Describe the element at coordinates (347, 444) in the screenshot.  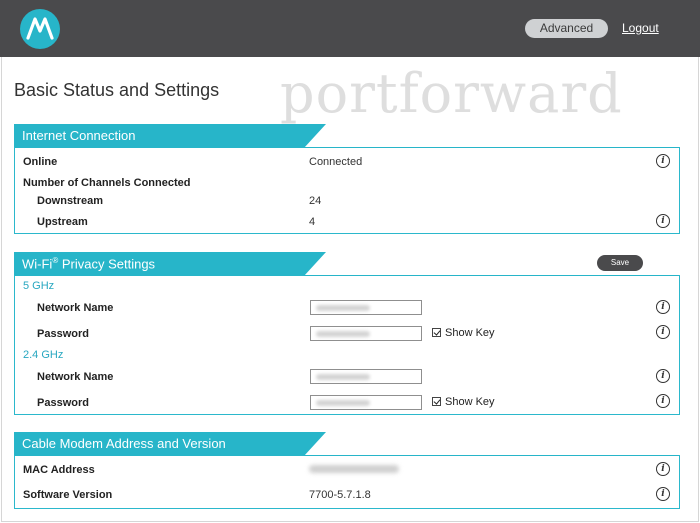
I see `cable-modem-header: Cable Modem Address and Version` at that location.